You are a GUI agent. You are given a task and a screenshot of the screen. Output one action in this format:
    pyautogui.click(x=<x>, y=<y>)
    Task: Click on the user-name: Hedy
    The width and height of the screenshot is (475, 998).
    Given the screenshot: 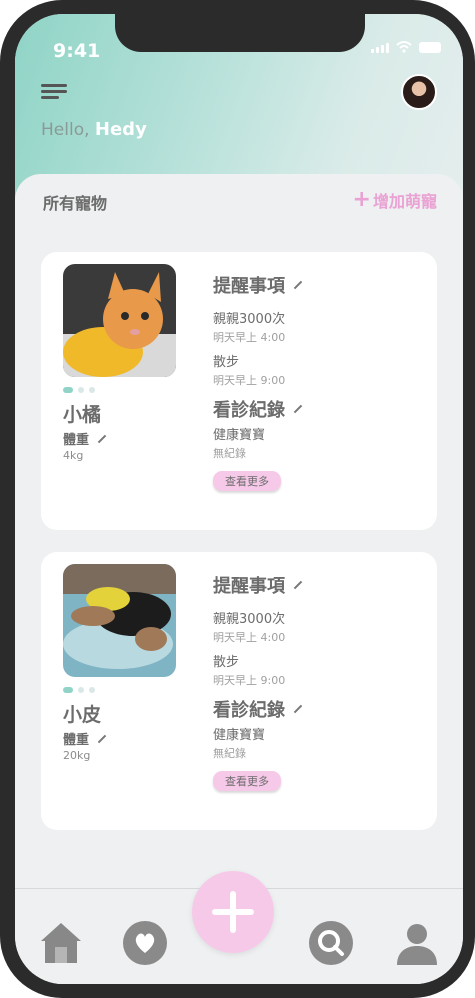 What is the action you would take?
    pyautogui.click(x=120, y=129)
    